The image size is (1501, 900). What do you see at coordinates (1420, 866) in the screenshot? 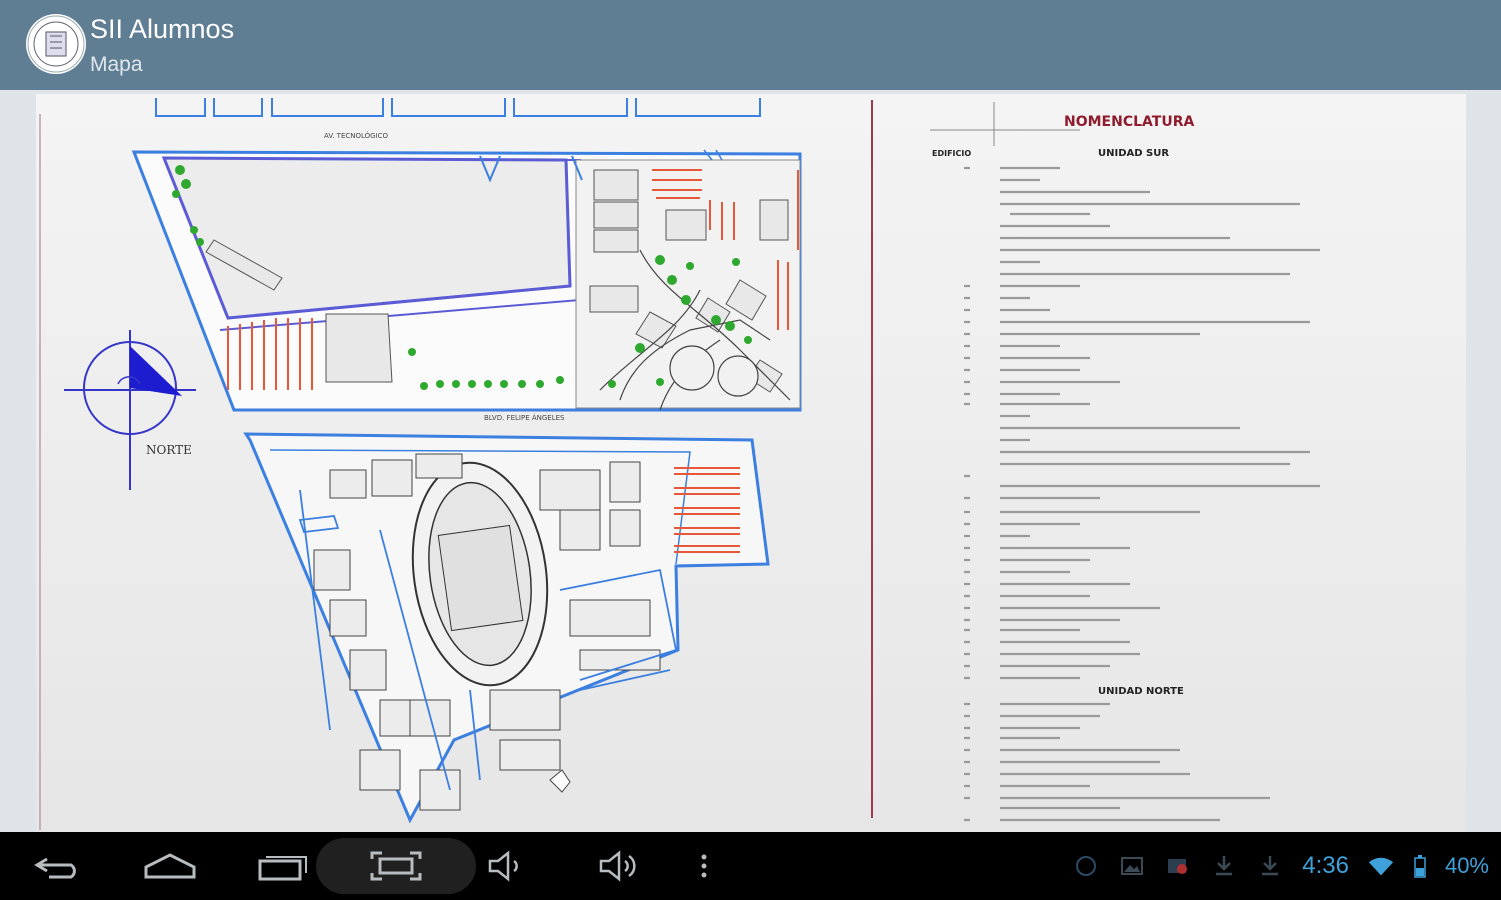
I see `battery-icon` at bounding box center [1420, 866].